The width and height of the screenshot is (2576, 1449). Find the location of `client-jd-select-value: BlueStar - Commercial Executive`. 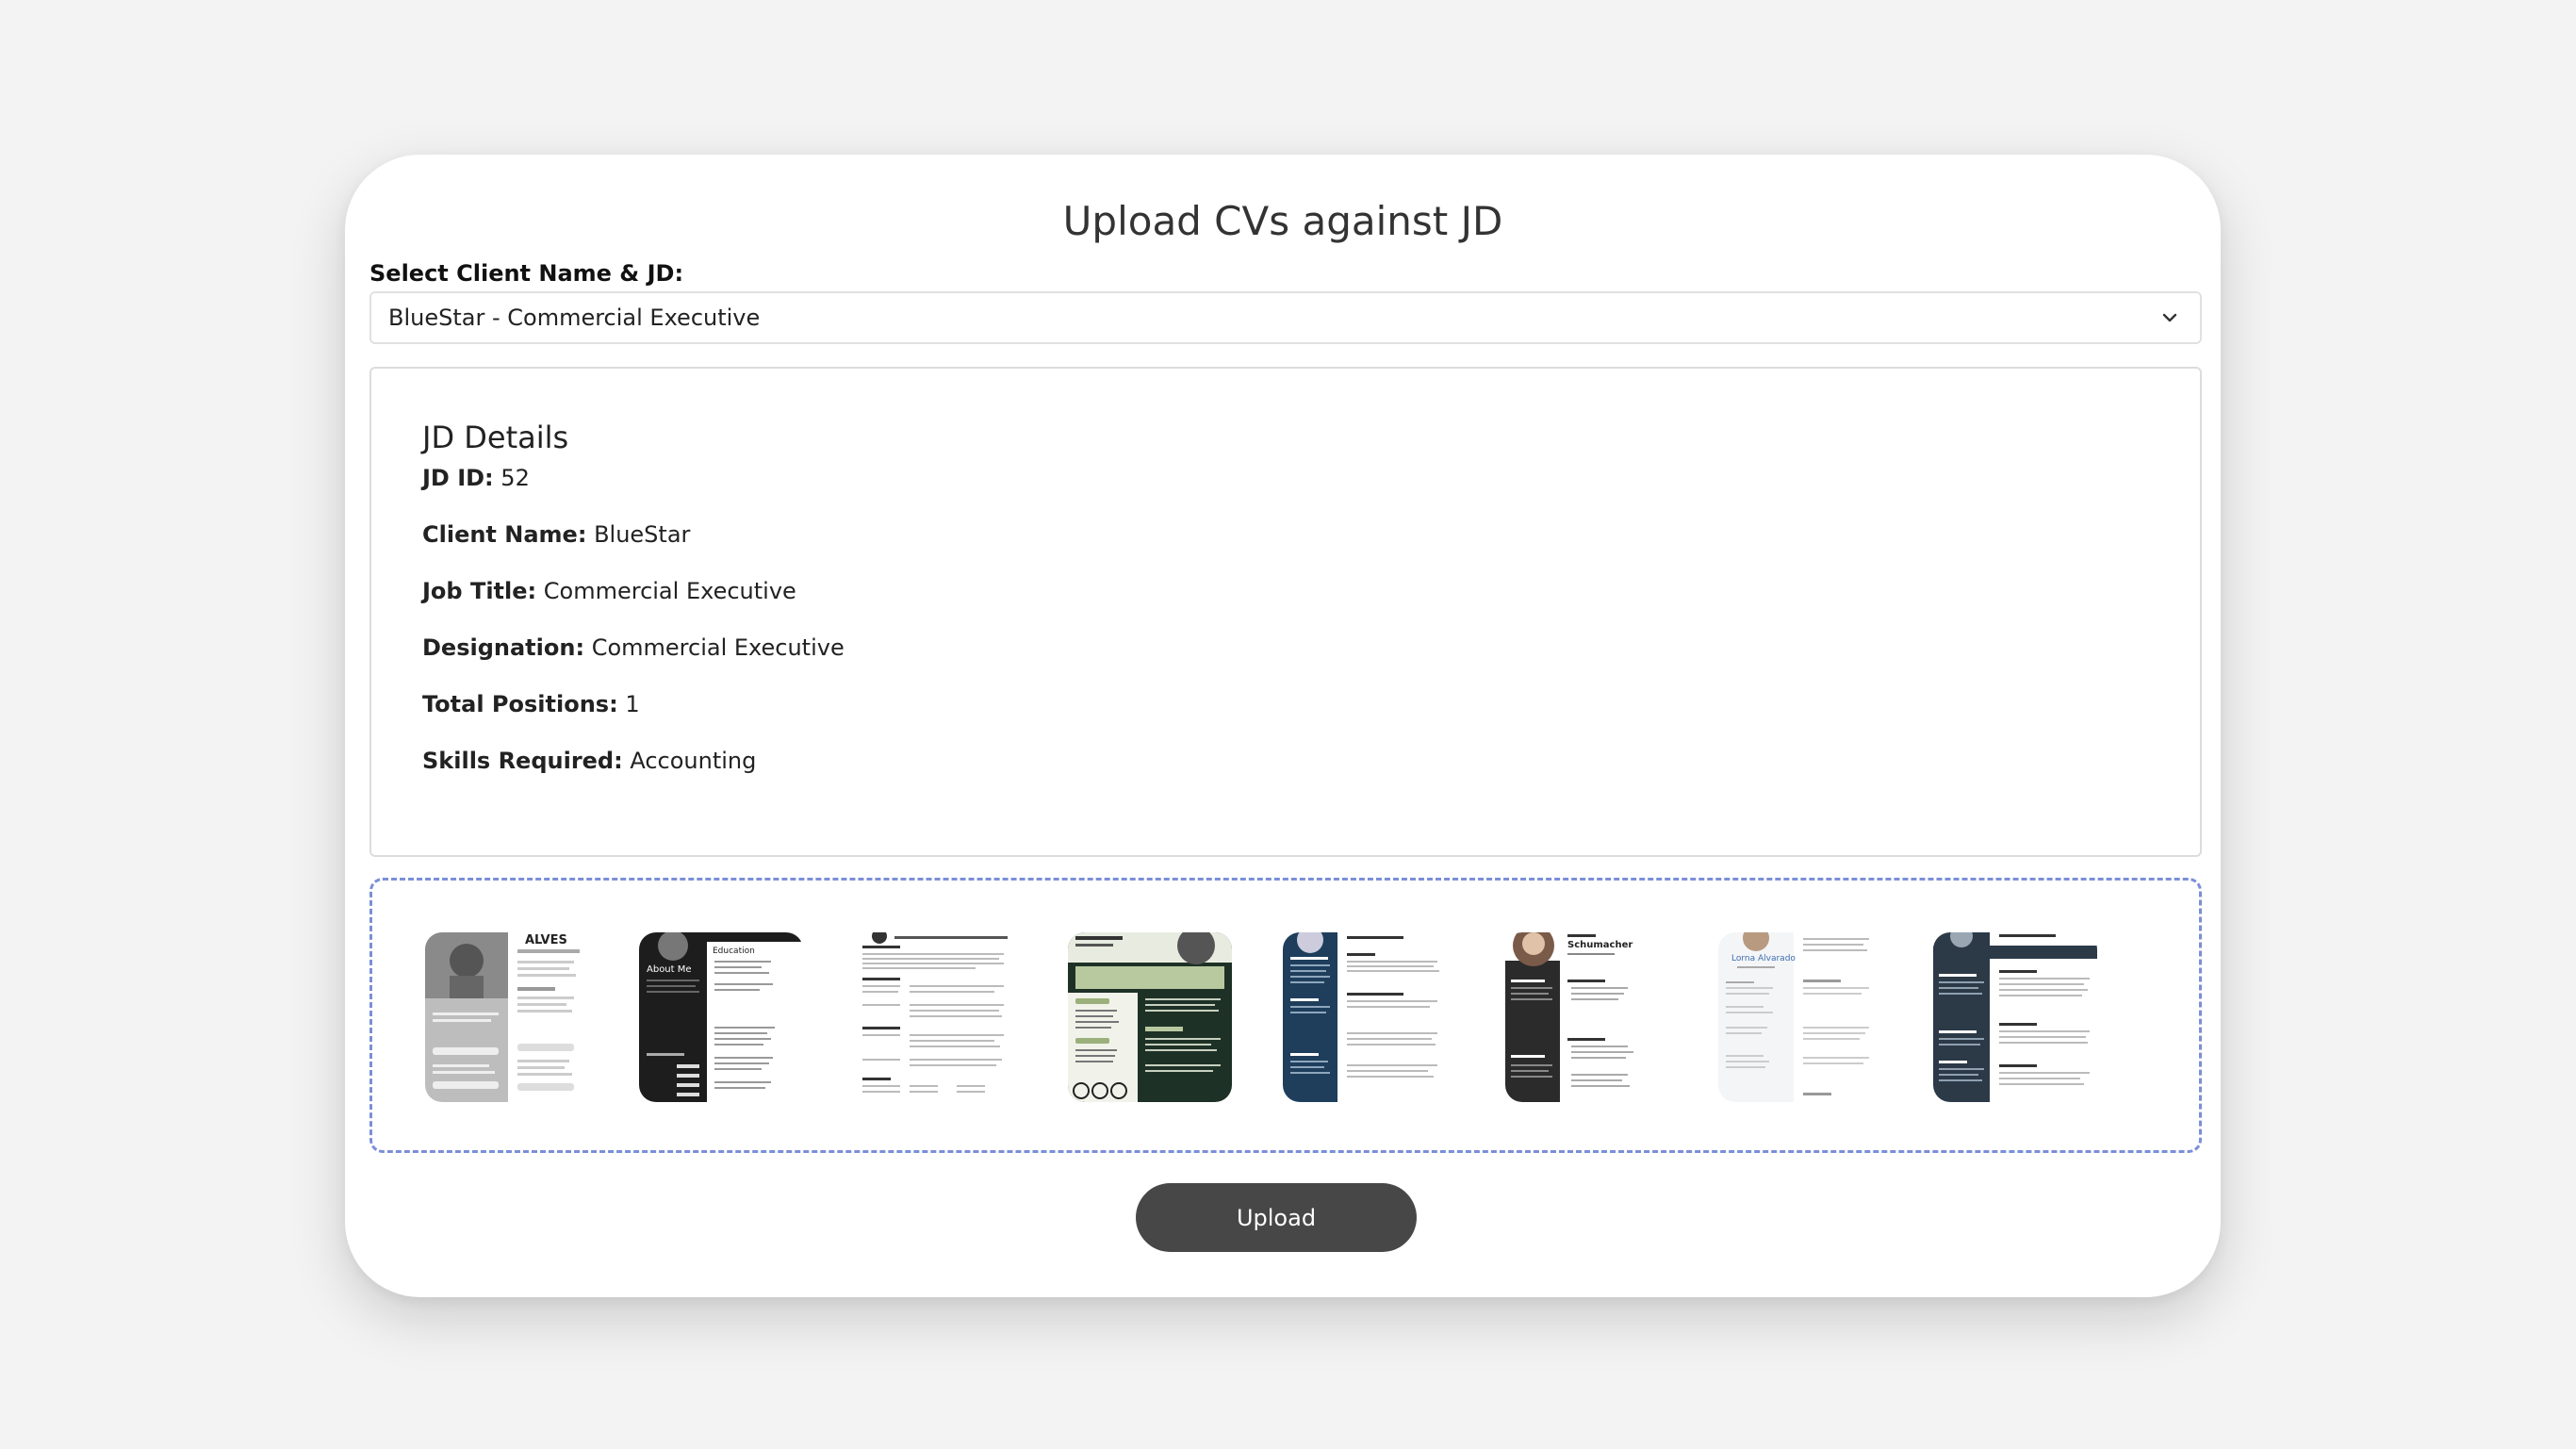

client-jd-select-value: BlueStar - Commercial Executive is located at coordinates (574, 318).